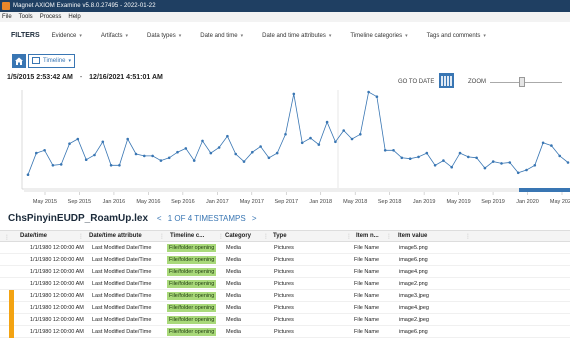  I want to click on chart-scroll-thumb, so click(544, 190).